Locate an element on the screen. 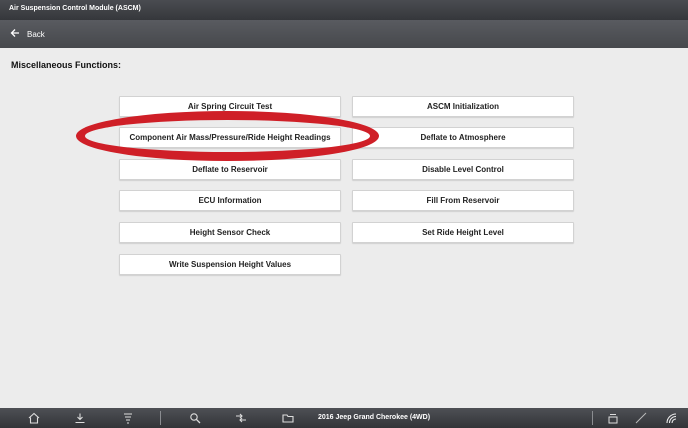  window-title: Air Suspension Control Module (ASCM) is located at coordinates (344, 10).